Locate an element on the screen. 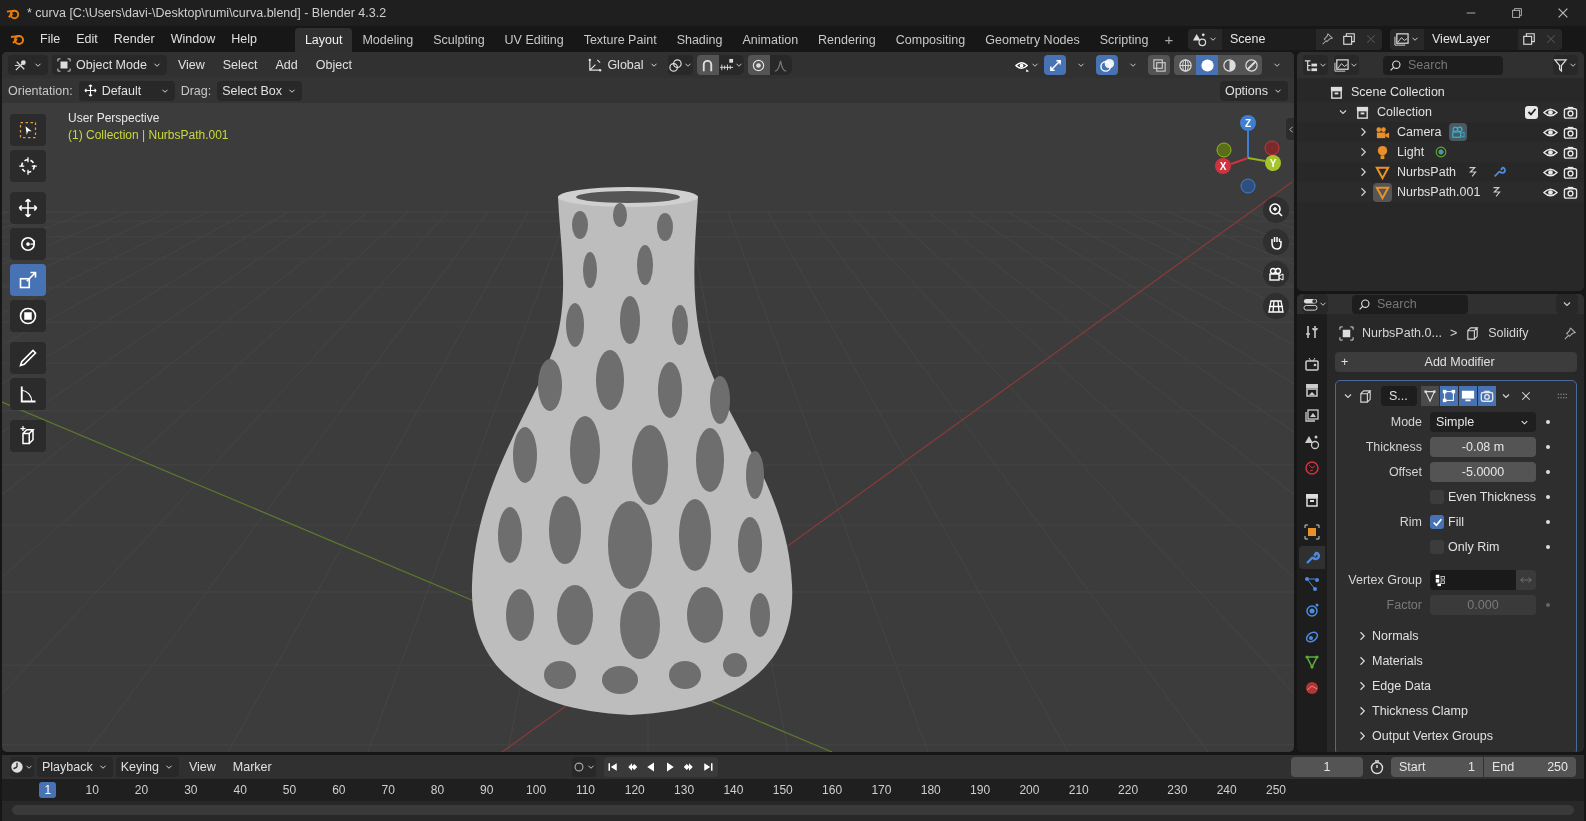 This screenshot has width=1586, height=821. hand-button is located at coordinates (1276, 242).